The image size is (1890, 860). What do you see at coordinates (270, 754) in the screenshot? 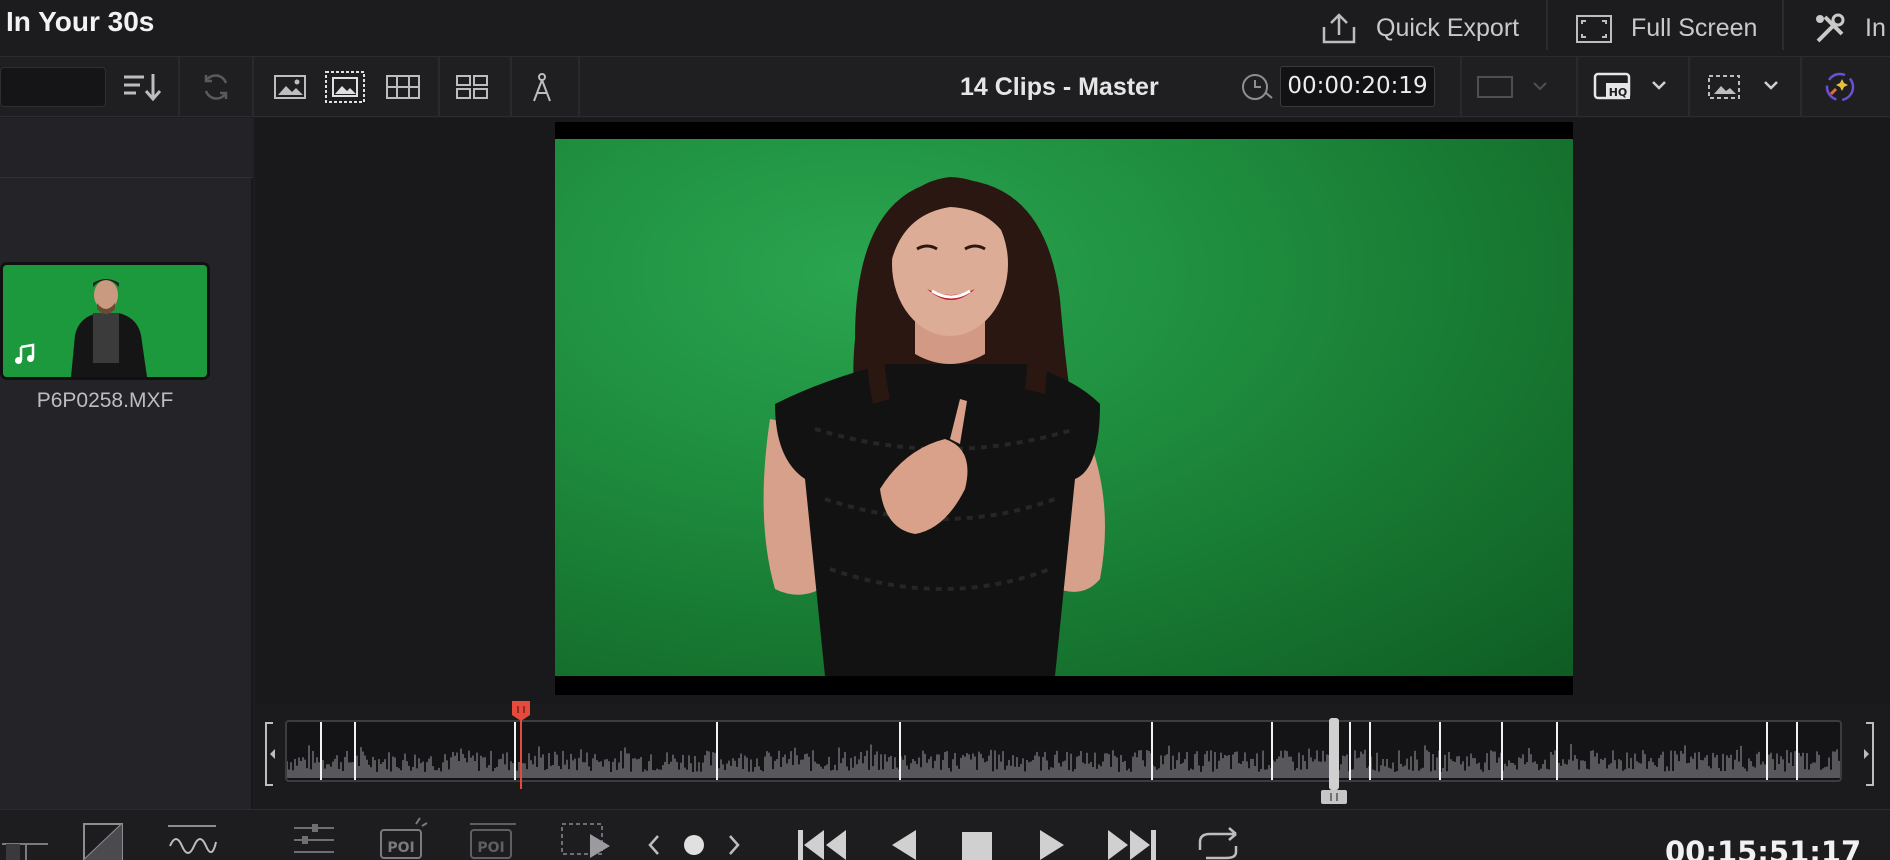
I see `in-bracket-icon` at bounding box center [270, 754].